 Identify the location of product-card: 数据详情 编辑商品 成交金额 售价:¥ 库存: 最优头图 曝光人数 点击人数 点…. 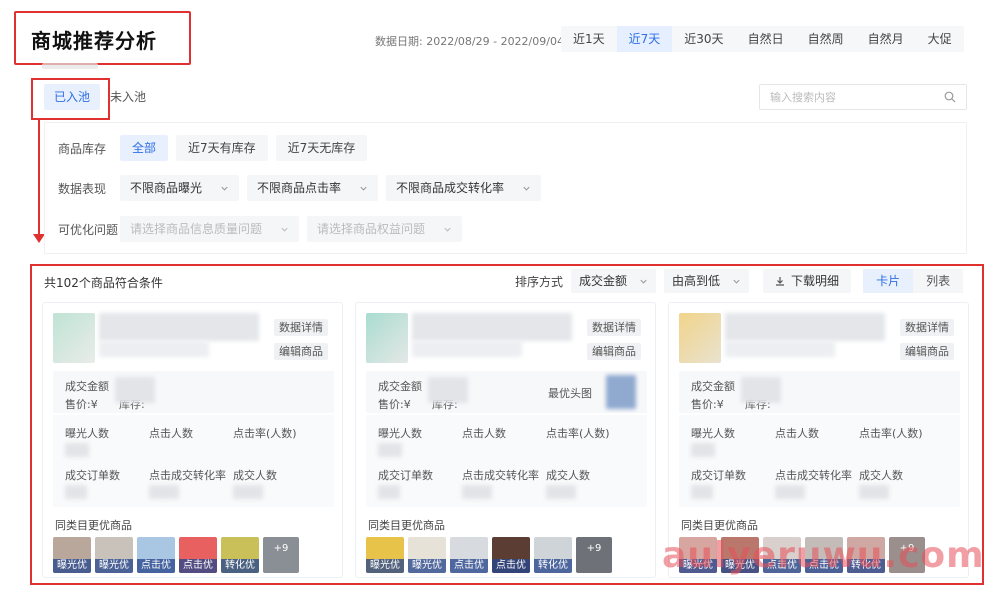
(505, 440).